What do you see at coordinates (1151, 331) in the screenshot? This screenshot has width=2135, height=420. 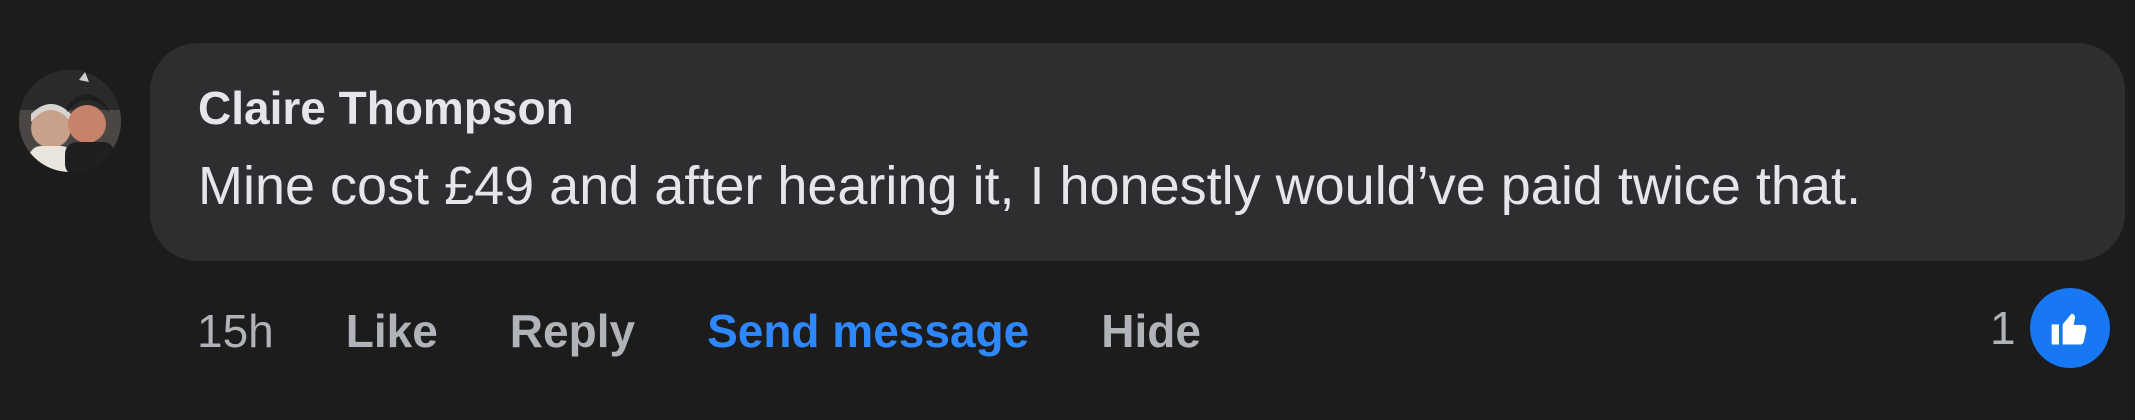 I see `hide-button: Hide` at bounding box center [1151, 331].